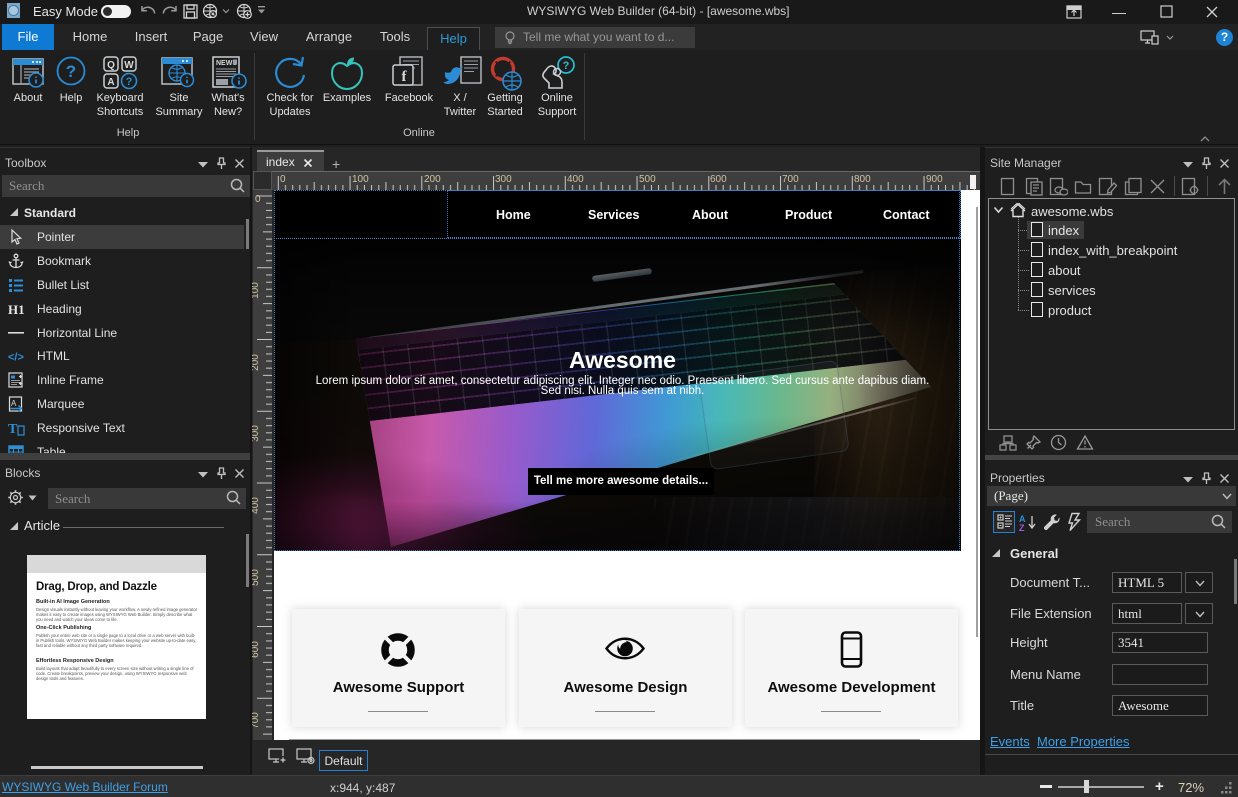 The image size is (1238, 797). What do you see at coordinates (129, 65) in the screenshot?
I see `svg-text: W` at bounding box center [129, 65].